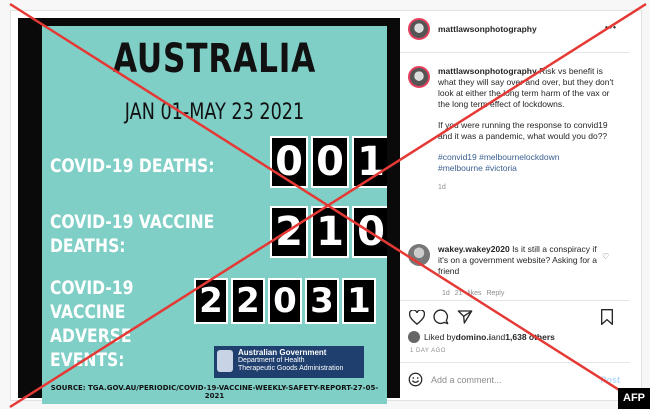 Image resolution: width=650 pixels, height=409 pixels. Describe the element at coordinates (415, 380) in the screenshot. I see `emoji-icon` at that location.